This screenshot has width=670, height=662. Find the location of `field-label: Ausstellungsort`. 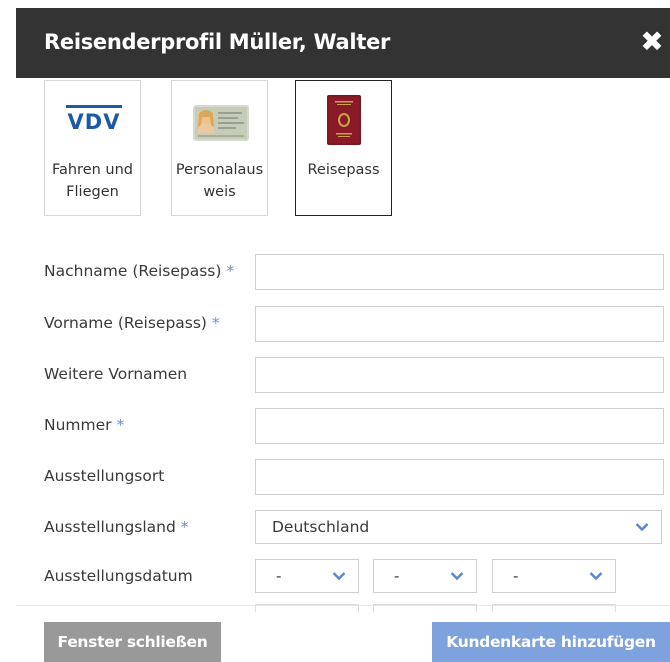

field-label: Ausstellungsort is located at coordinates (104, 476).